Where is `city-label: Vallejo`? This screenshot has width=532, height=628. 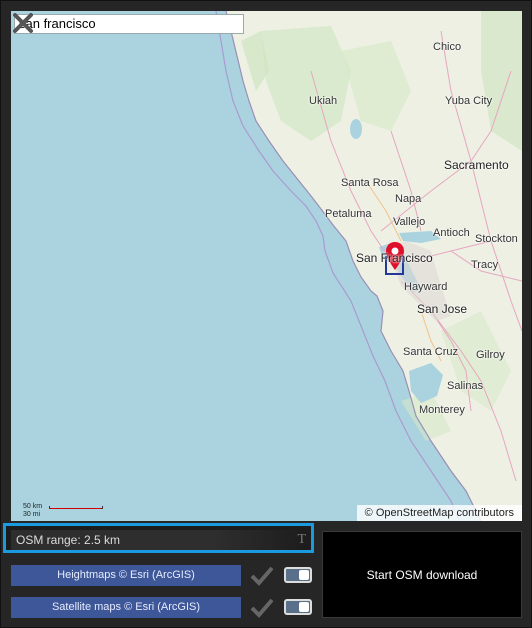
city-label: Vallejo is located at coordinates (409, 222).